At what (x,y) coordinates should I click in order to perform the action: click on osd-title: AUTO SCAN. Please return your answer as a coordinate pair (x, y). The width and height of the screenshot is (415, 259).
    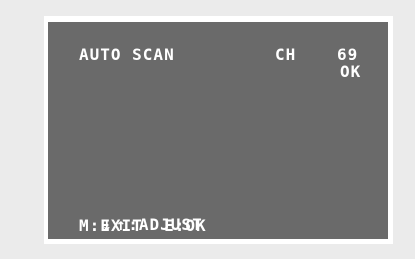
    Looking at the image, I should click on (127, 54).